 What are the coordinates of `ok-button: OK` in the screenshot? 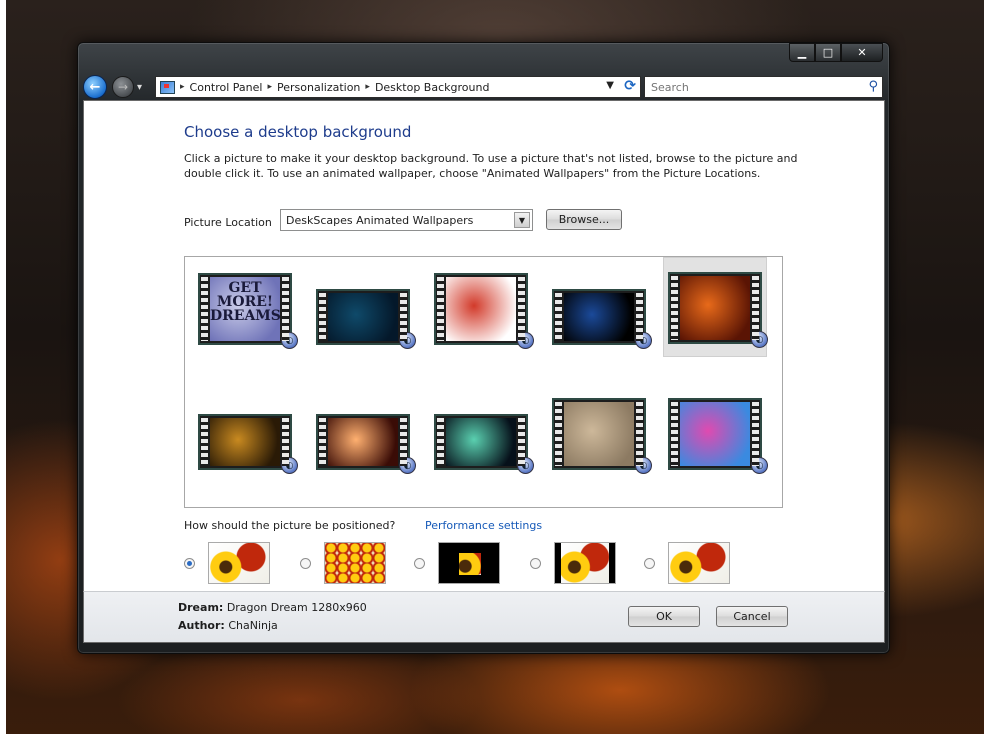 It's located at (664, 616).